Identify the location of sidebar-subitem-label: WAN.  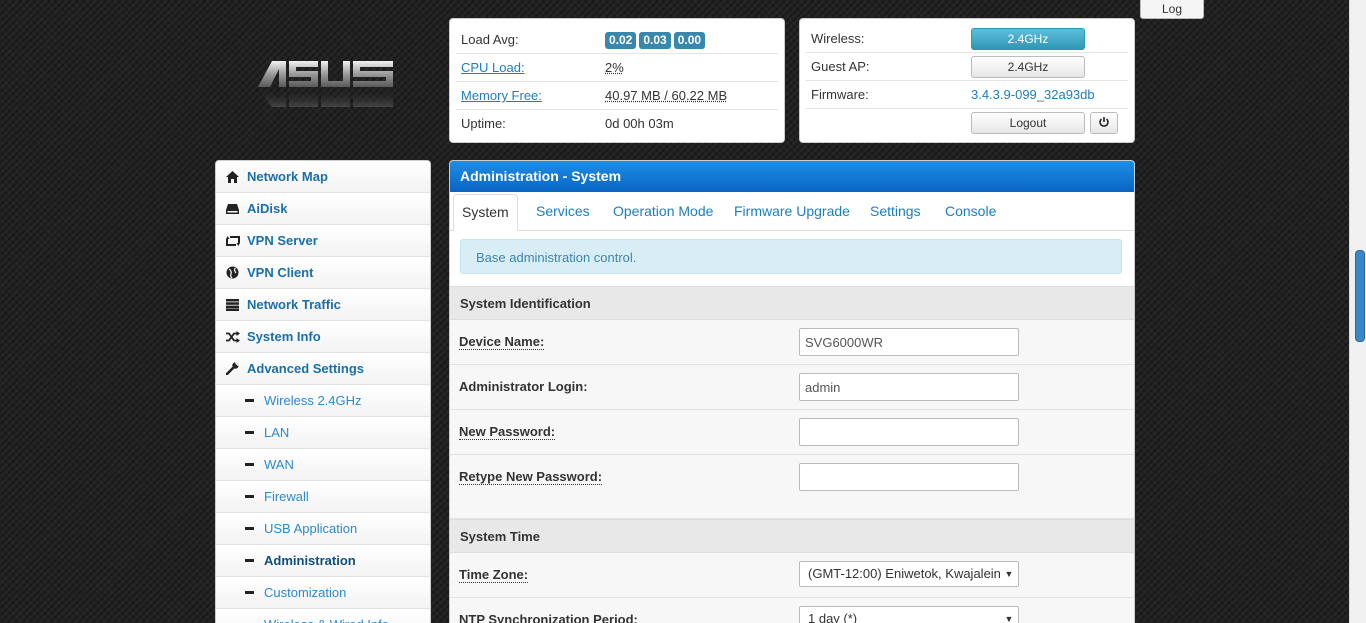
(279, 464).